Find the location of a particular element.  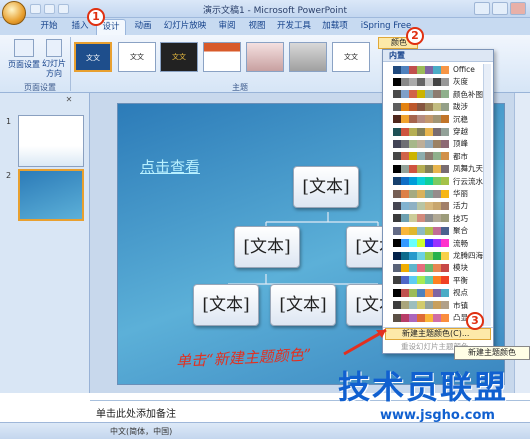

theme-color-row: 流畅 is located at coordinates (438, 243).